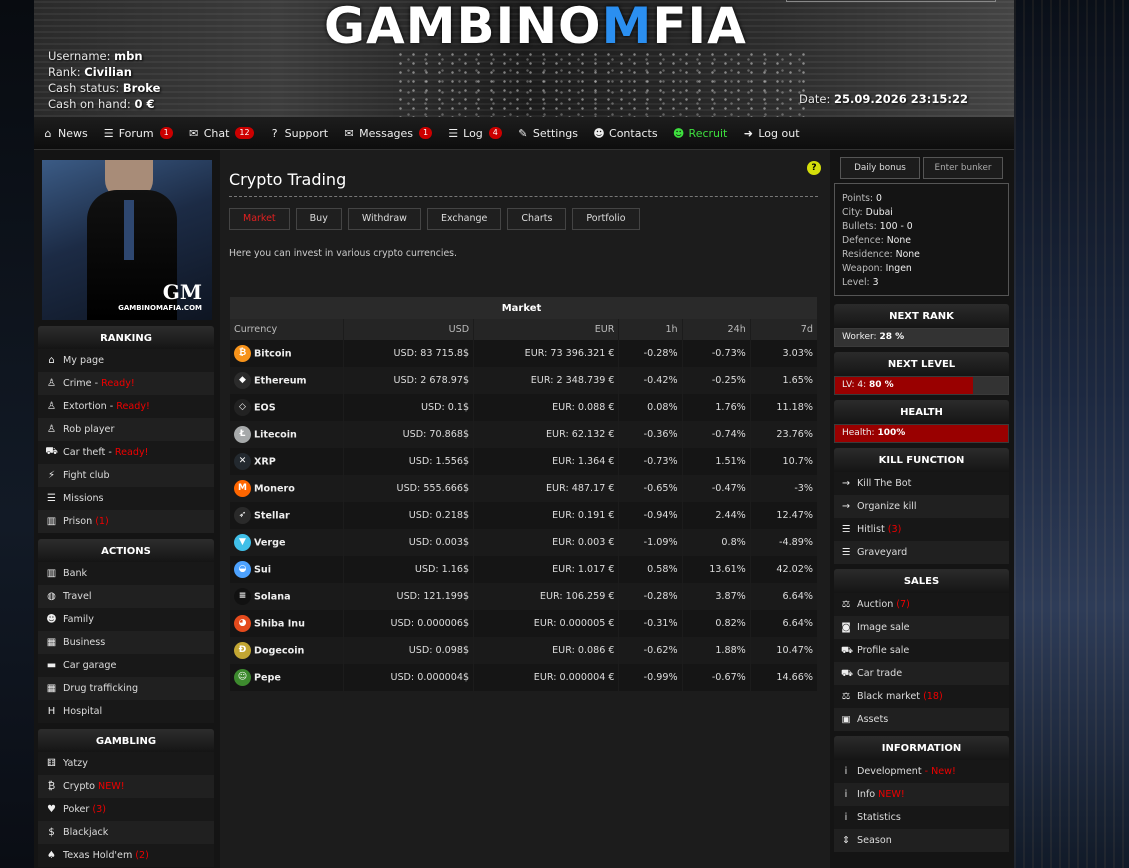  What do you see at coordinates (921, 840) in the screenshot?
I see `menu-item-season: ⇕ Season` at bounding box center [921, 840].